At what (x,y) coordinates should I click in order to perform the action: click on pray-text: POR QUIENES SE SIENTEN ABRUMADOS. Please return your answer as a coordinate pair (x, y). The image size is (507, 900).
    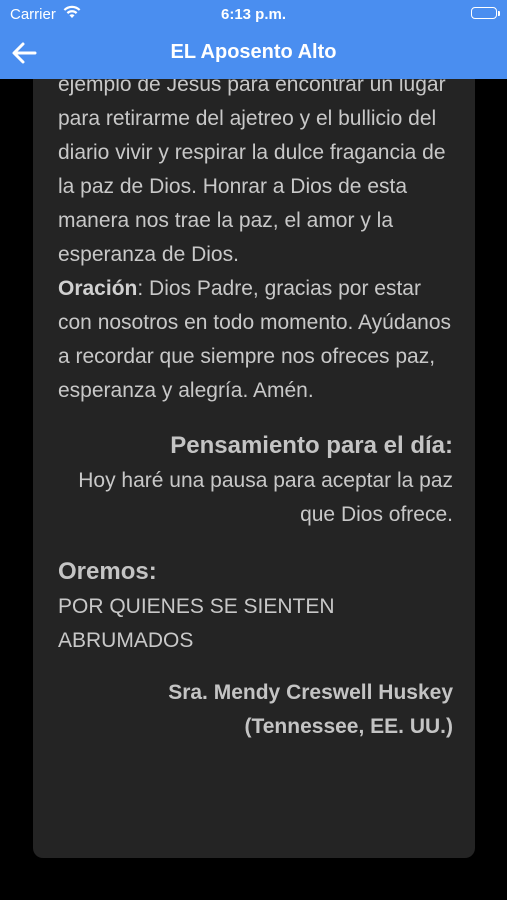
    Looking at the image, I should click on (196, 623).